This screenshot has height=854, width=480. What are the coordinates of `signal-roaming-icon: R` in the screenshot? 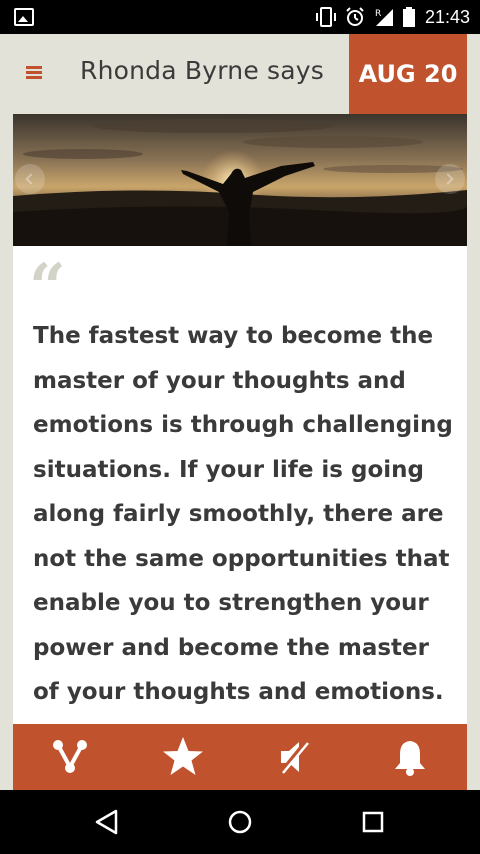 It's located at (384, 17).